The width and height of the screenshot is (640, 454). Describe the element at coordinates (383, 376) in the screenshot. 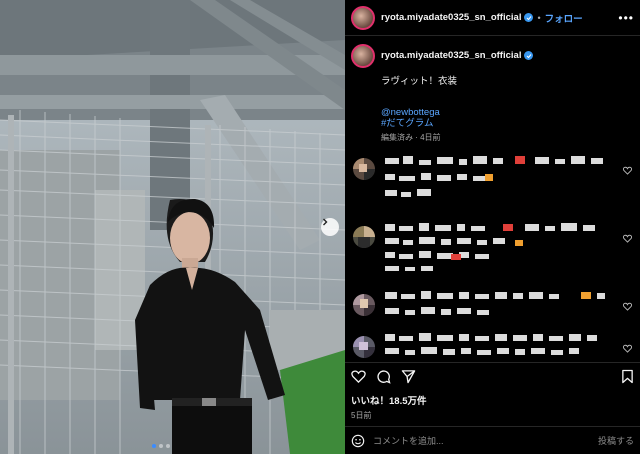

I see `comment-icon` at that location.